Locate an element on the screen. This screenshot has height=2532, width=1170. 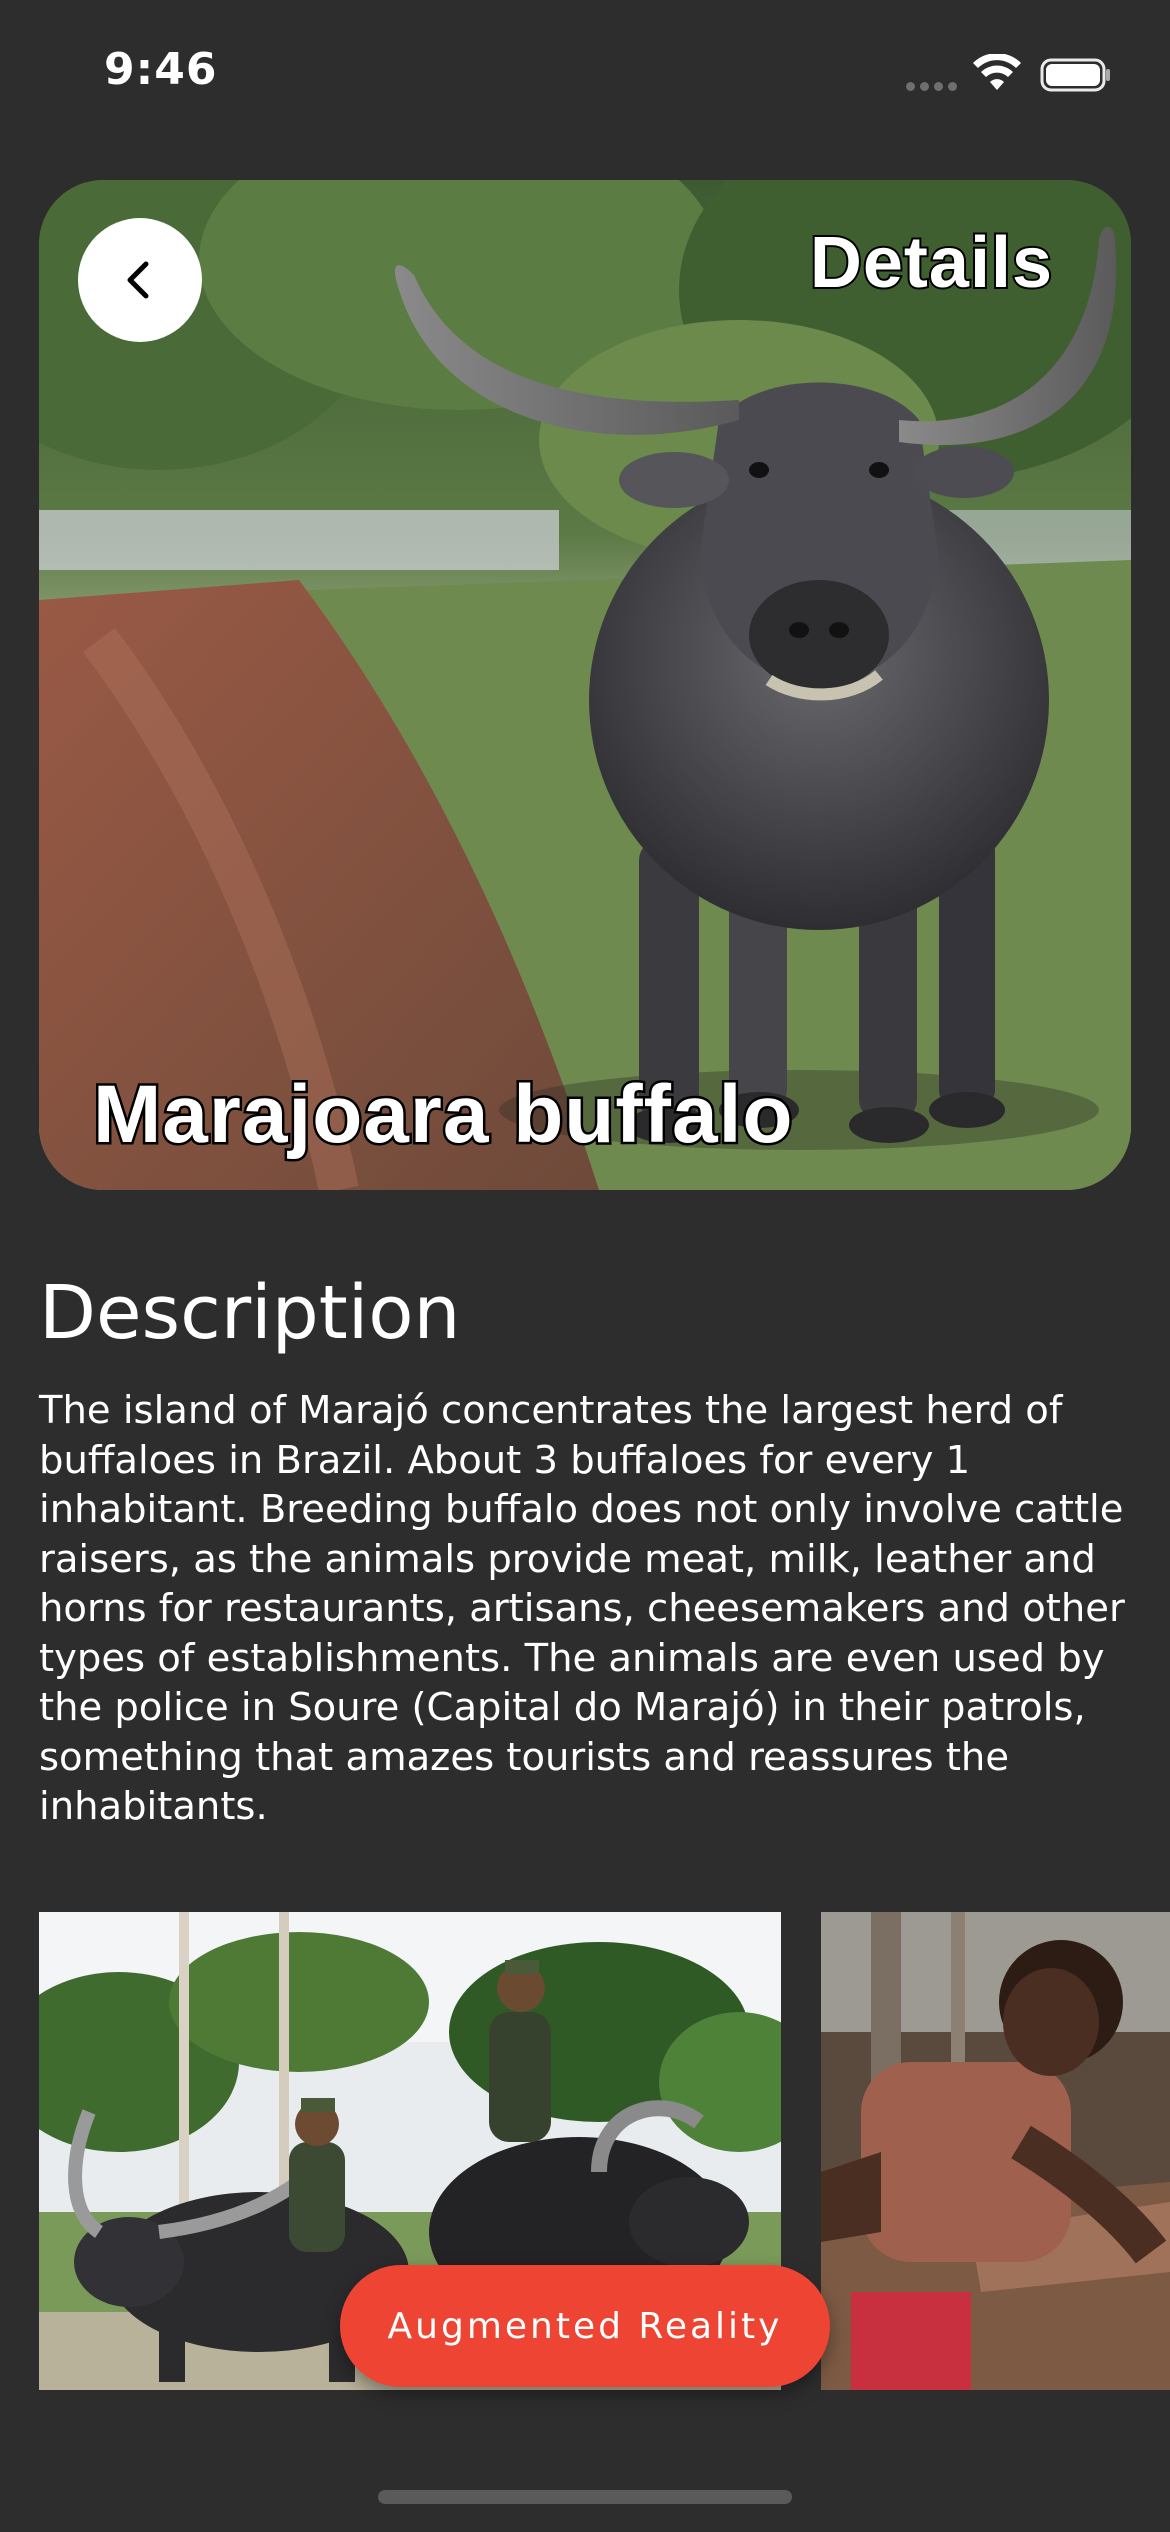
animal-name: Marajoara buffalo is located at coordinates (442, 1115).